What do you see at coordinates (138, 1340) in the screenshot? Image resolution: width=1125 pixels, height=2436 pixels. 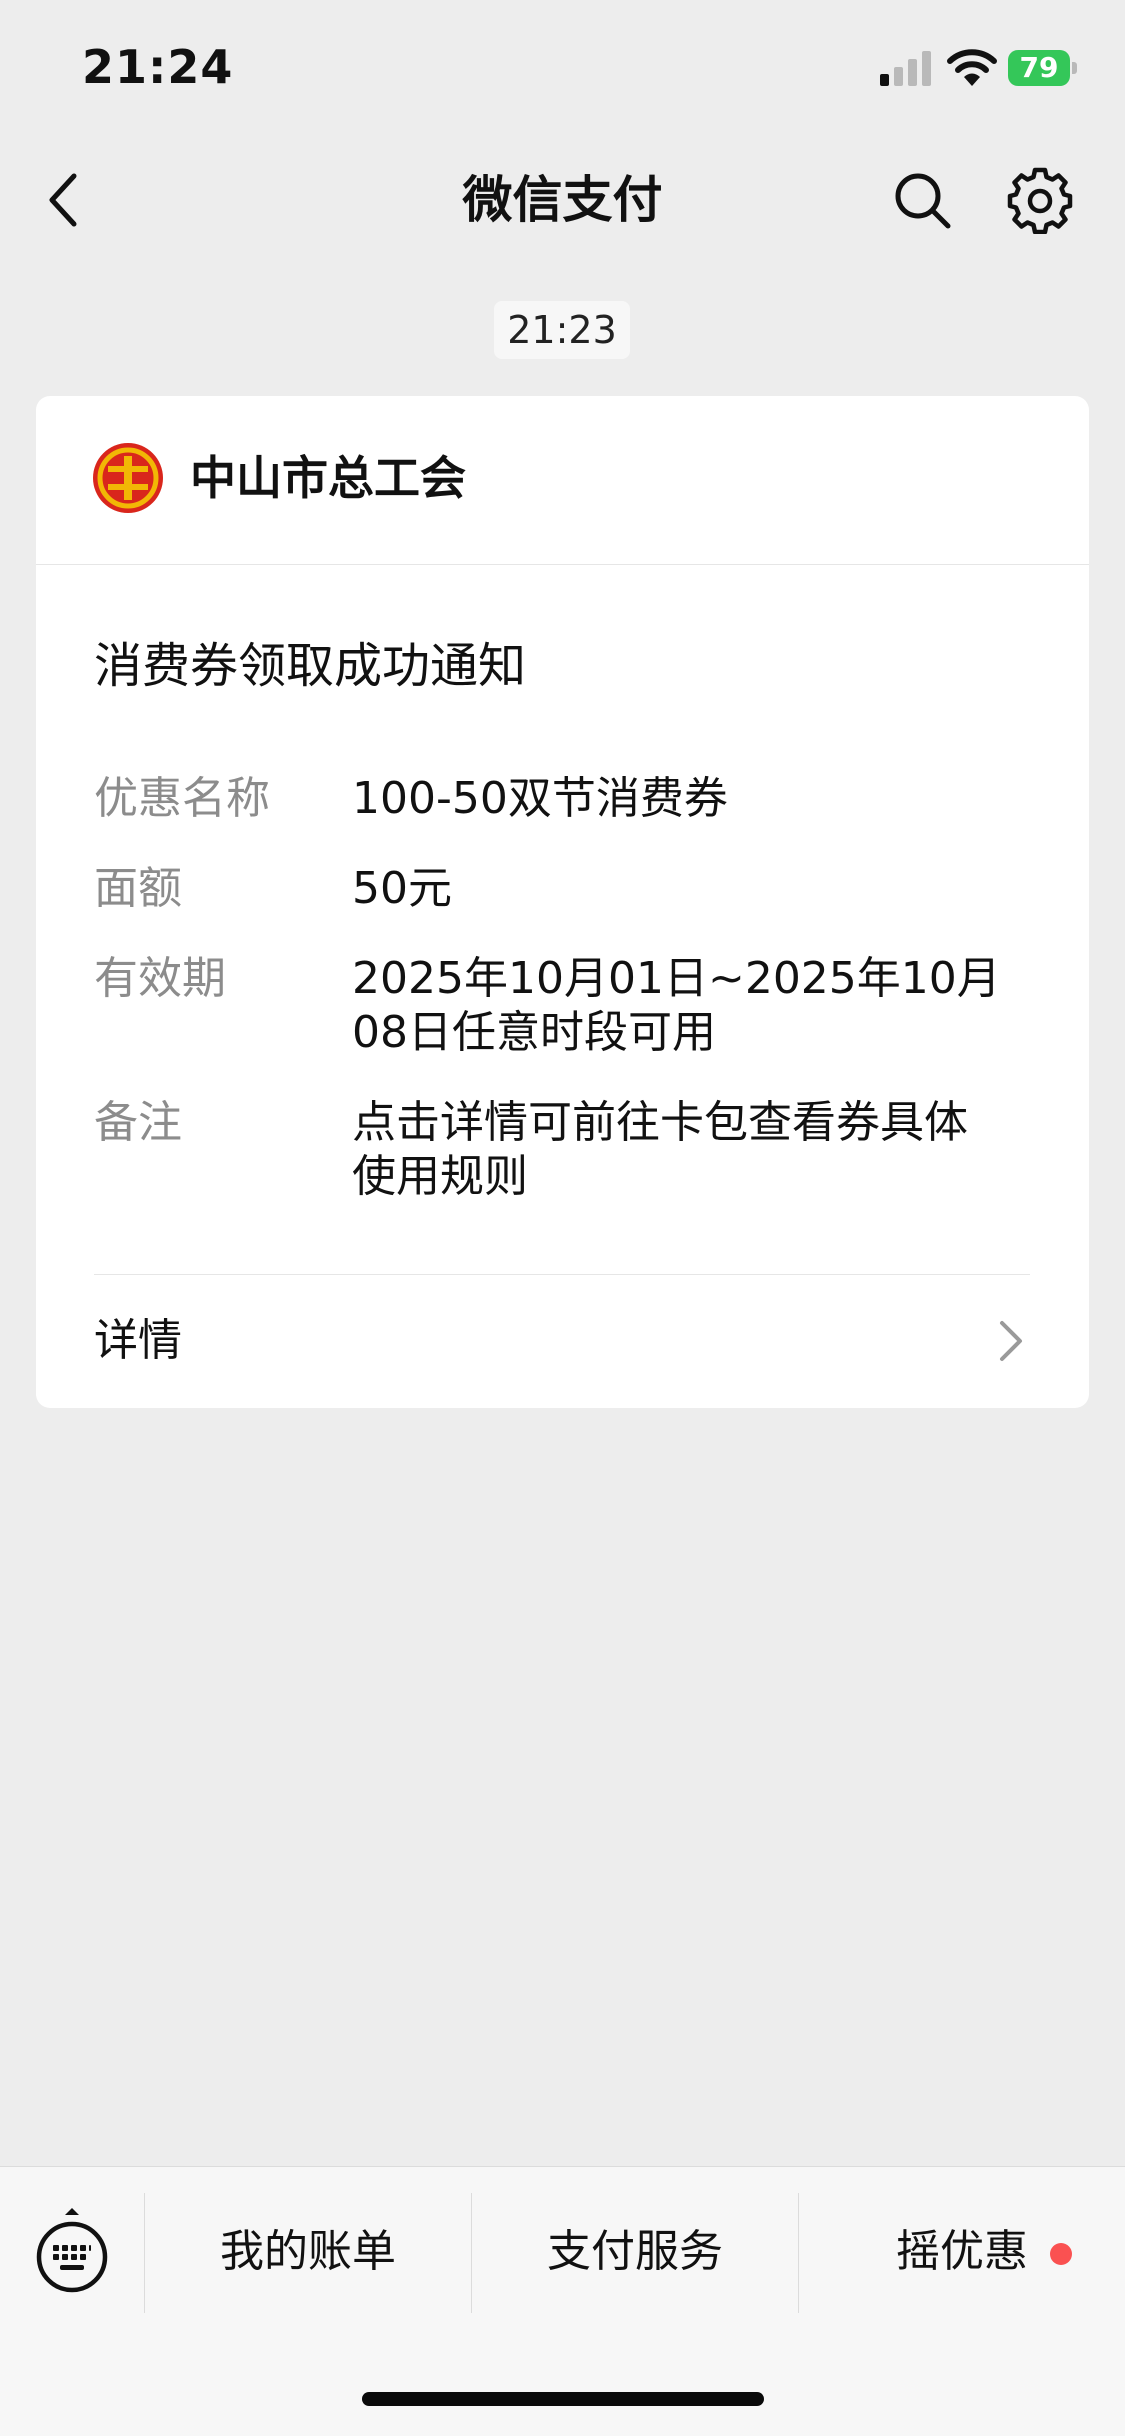 I see `details-label: 详情` at bounding box center [138, 1340].